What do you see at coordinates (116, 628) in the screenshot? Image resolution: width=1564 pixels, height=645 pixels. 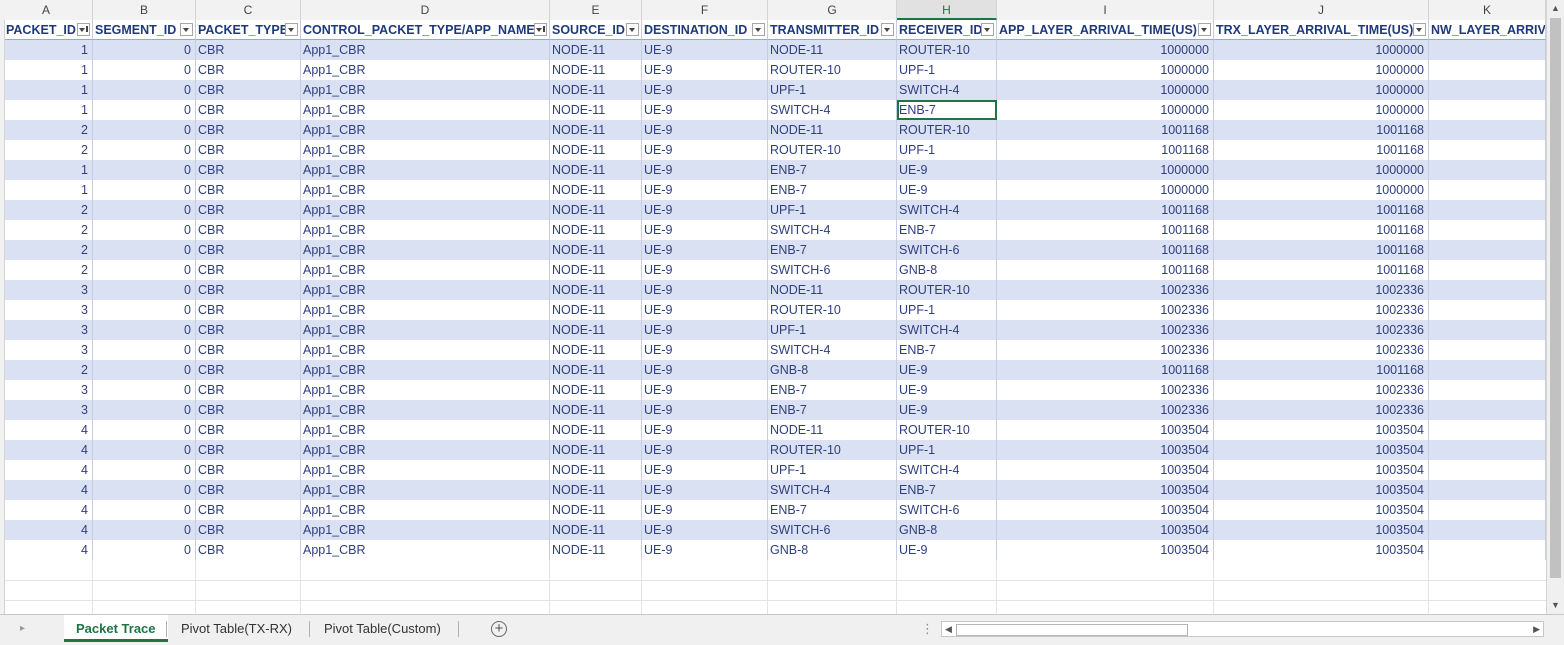 I see `sheet-tab-1: Packet Trace` at bounding box center [116, 628].